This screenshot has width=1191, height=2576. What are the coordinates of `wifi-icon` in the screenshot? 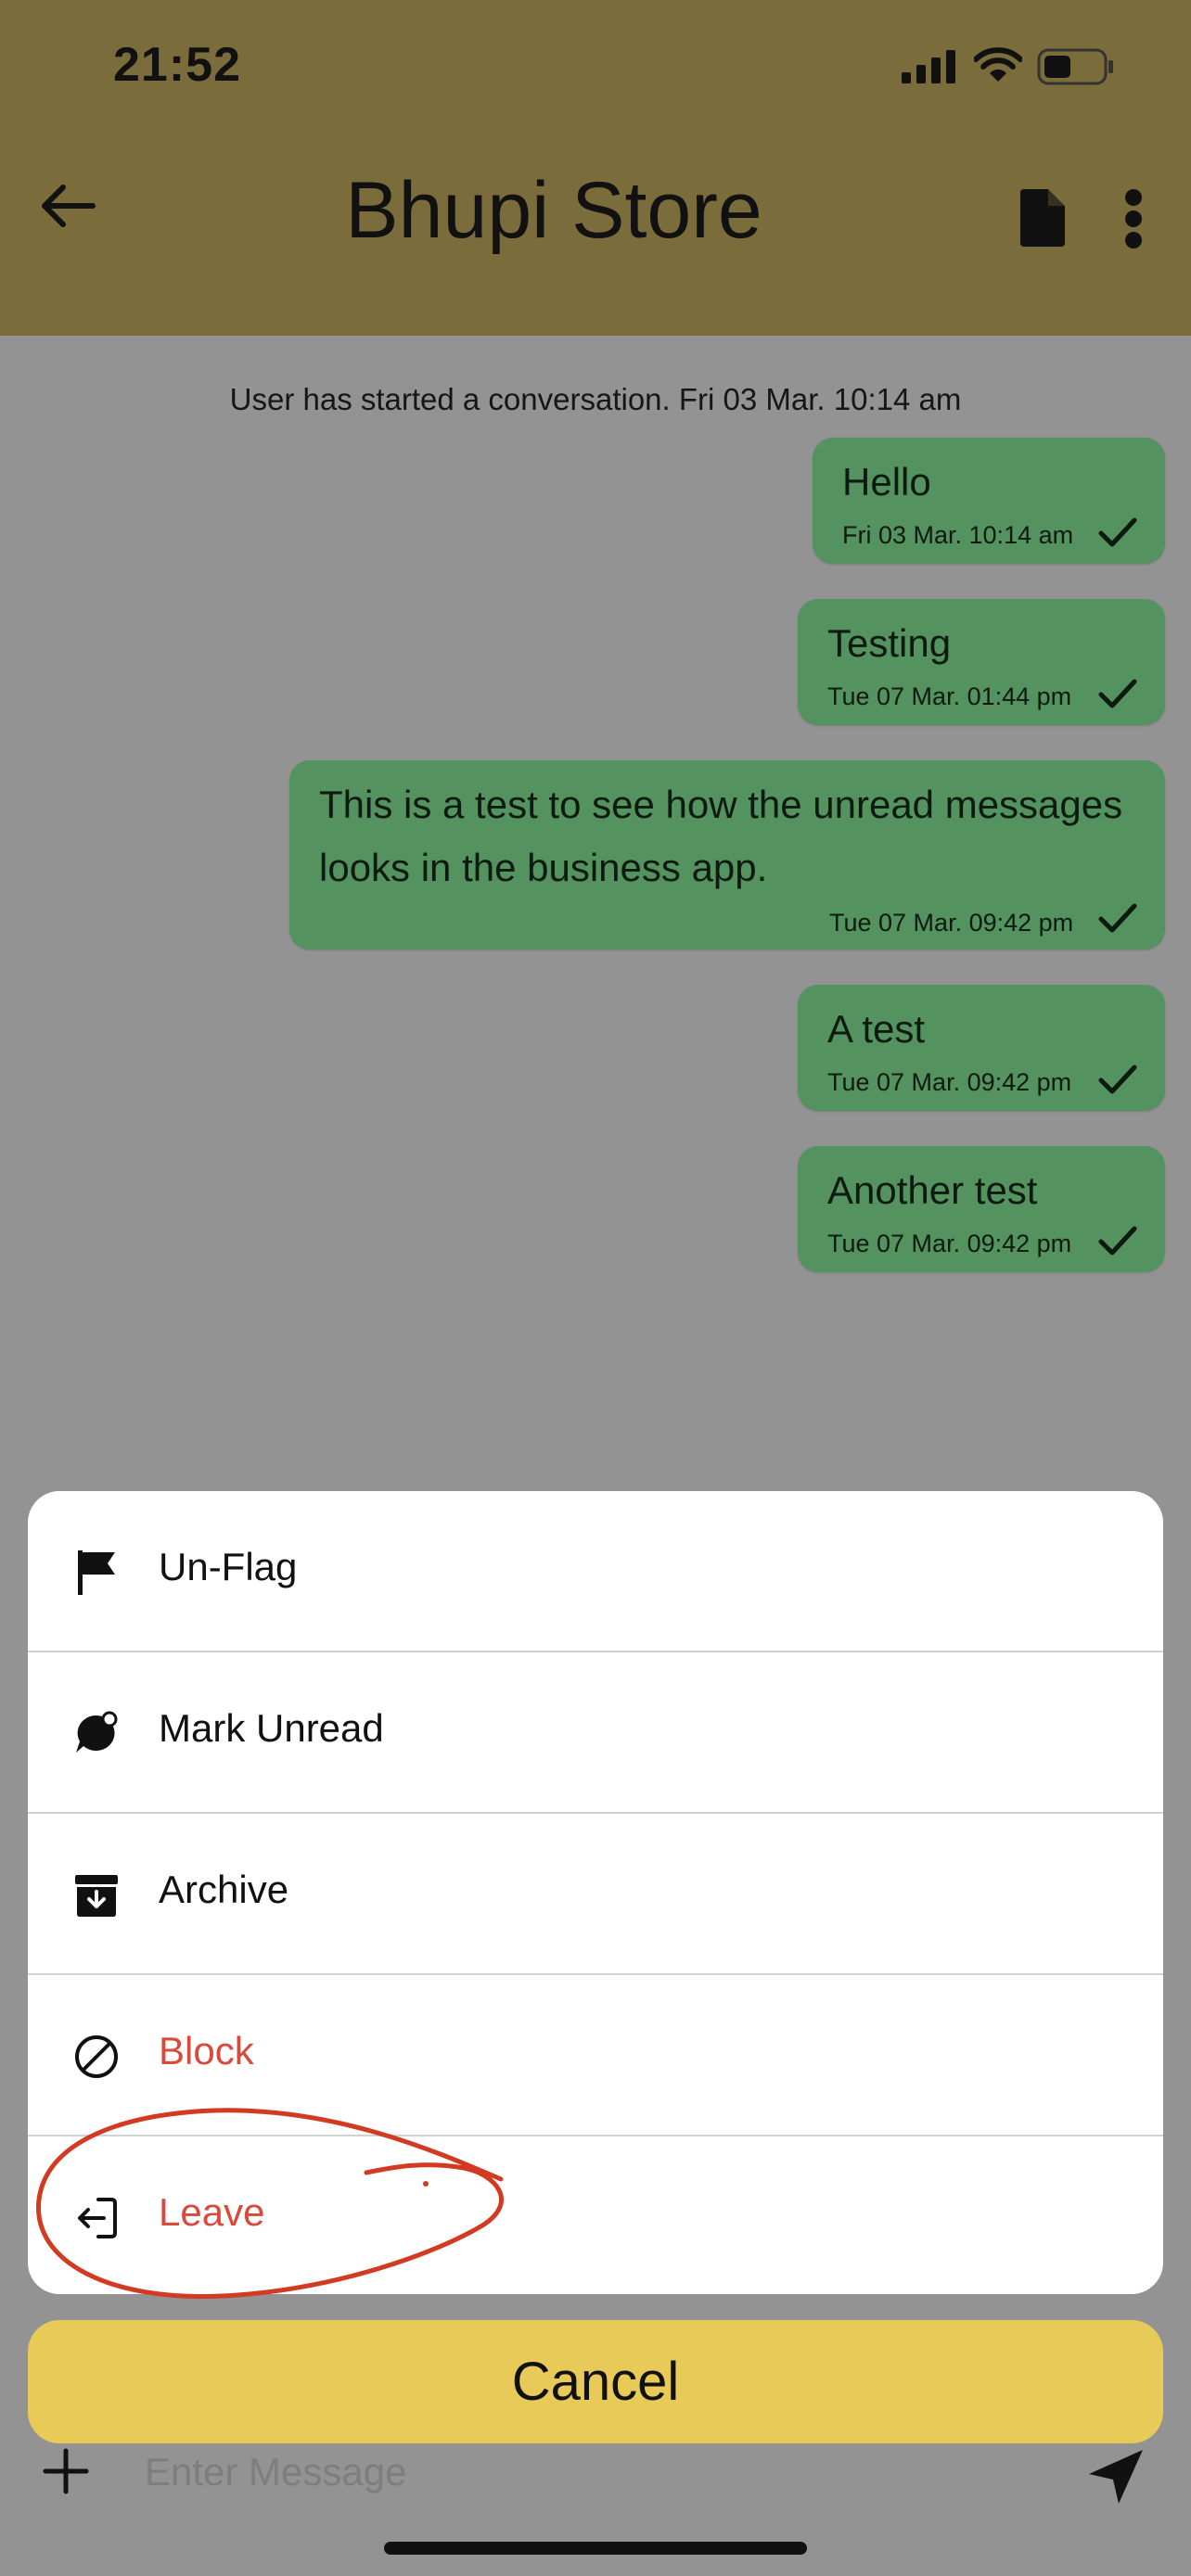 It's located at (998, 64).